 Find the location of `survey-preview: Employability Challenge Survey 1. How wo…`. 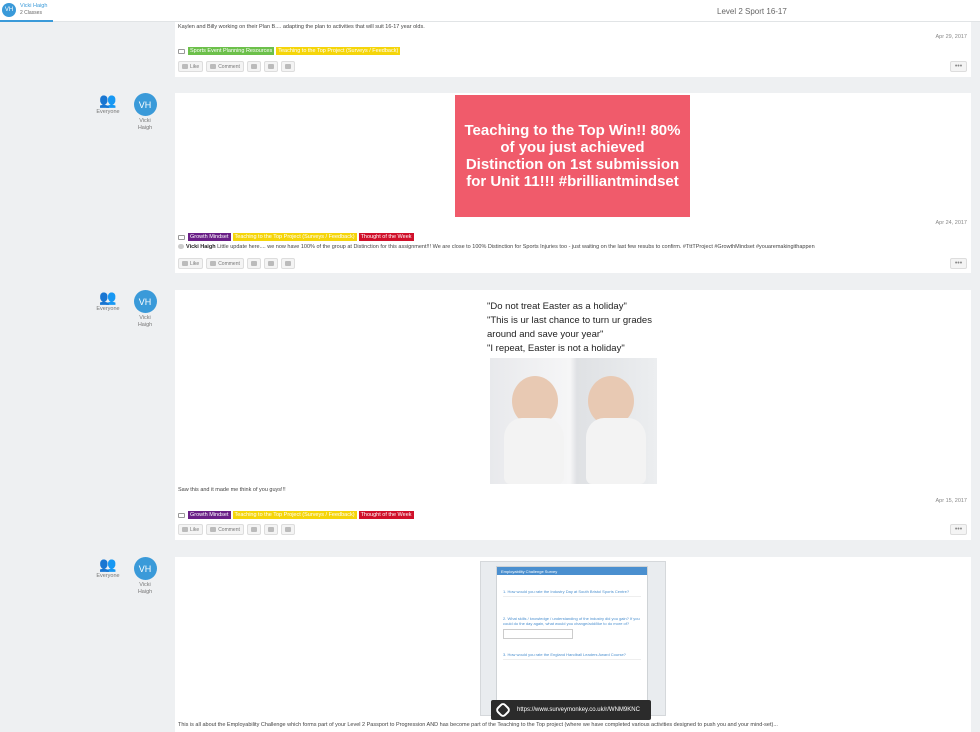

survey-preview: Employability Challenge Survey 1. How wo… is located at coordinates (573, 640).